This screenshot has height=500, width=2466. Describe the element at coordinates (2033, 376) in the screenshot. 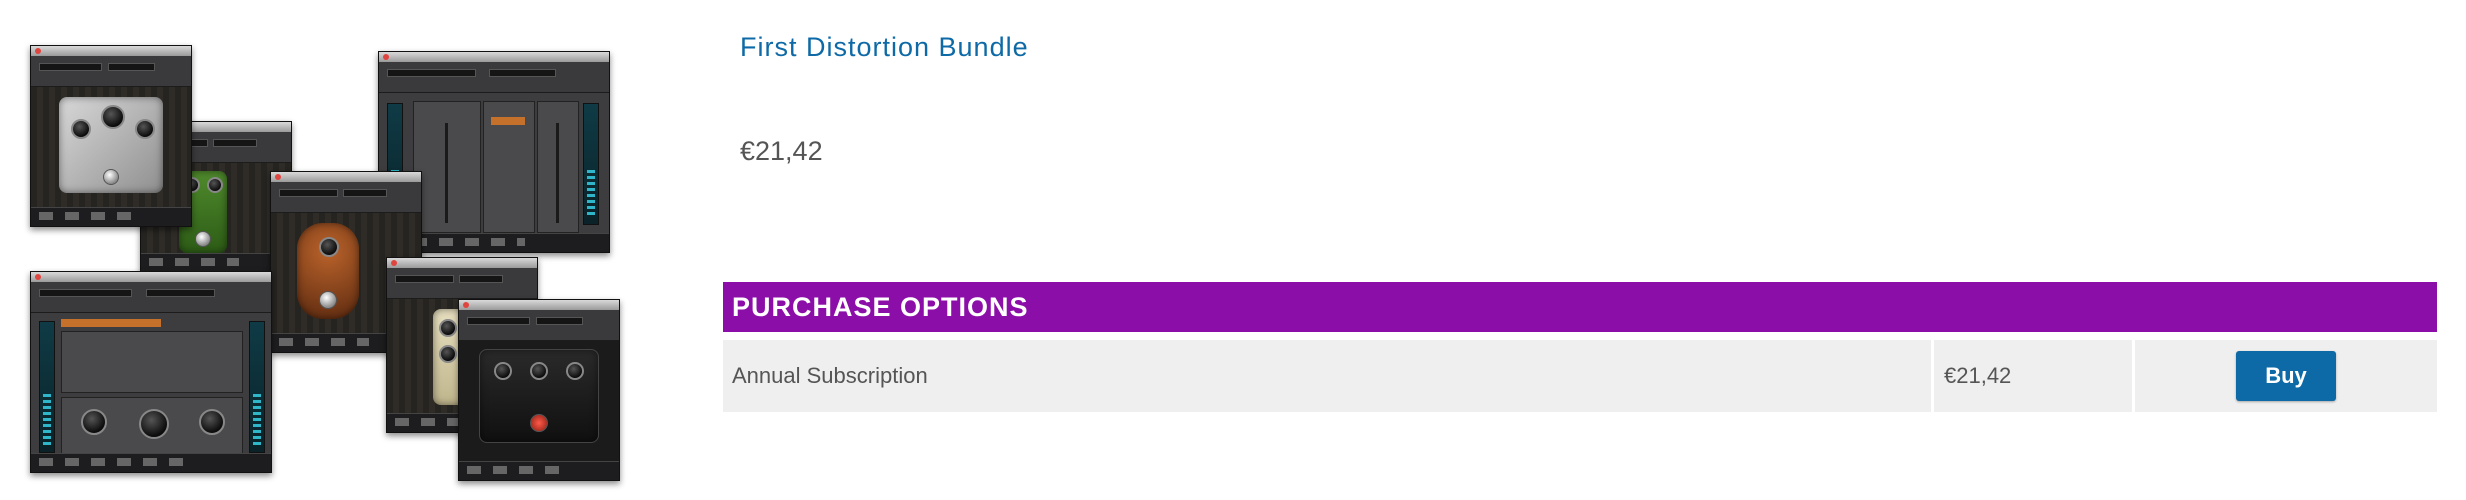

I see `option-price: €21,42` at that location.